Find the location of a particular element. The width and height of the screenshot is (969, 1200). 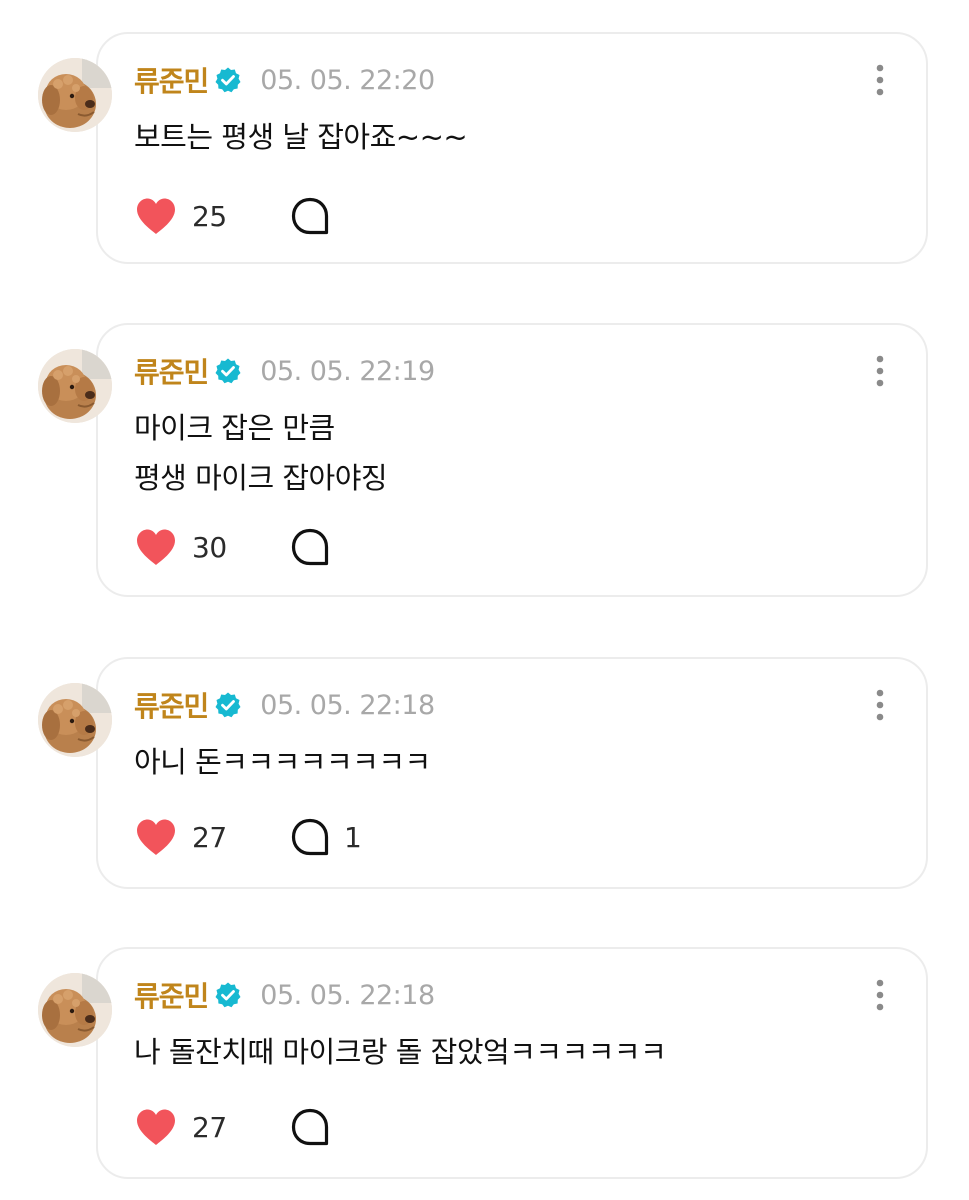

comment-text-line: 보트는 평생 날 잡아죠~~~ is located at coordinates (301, 137).